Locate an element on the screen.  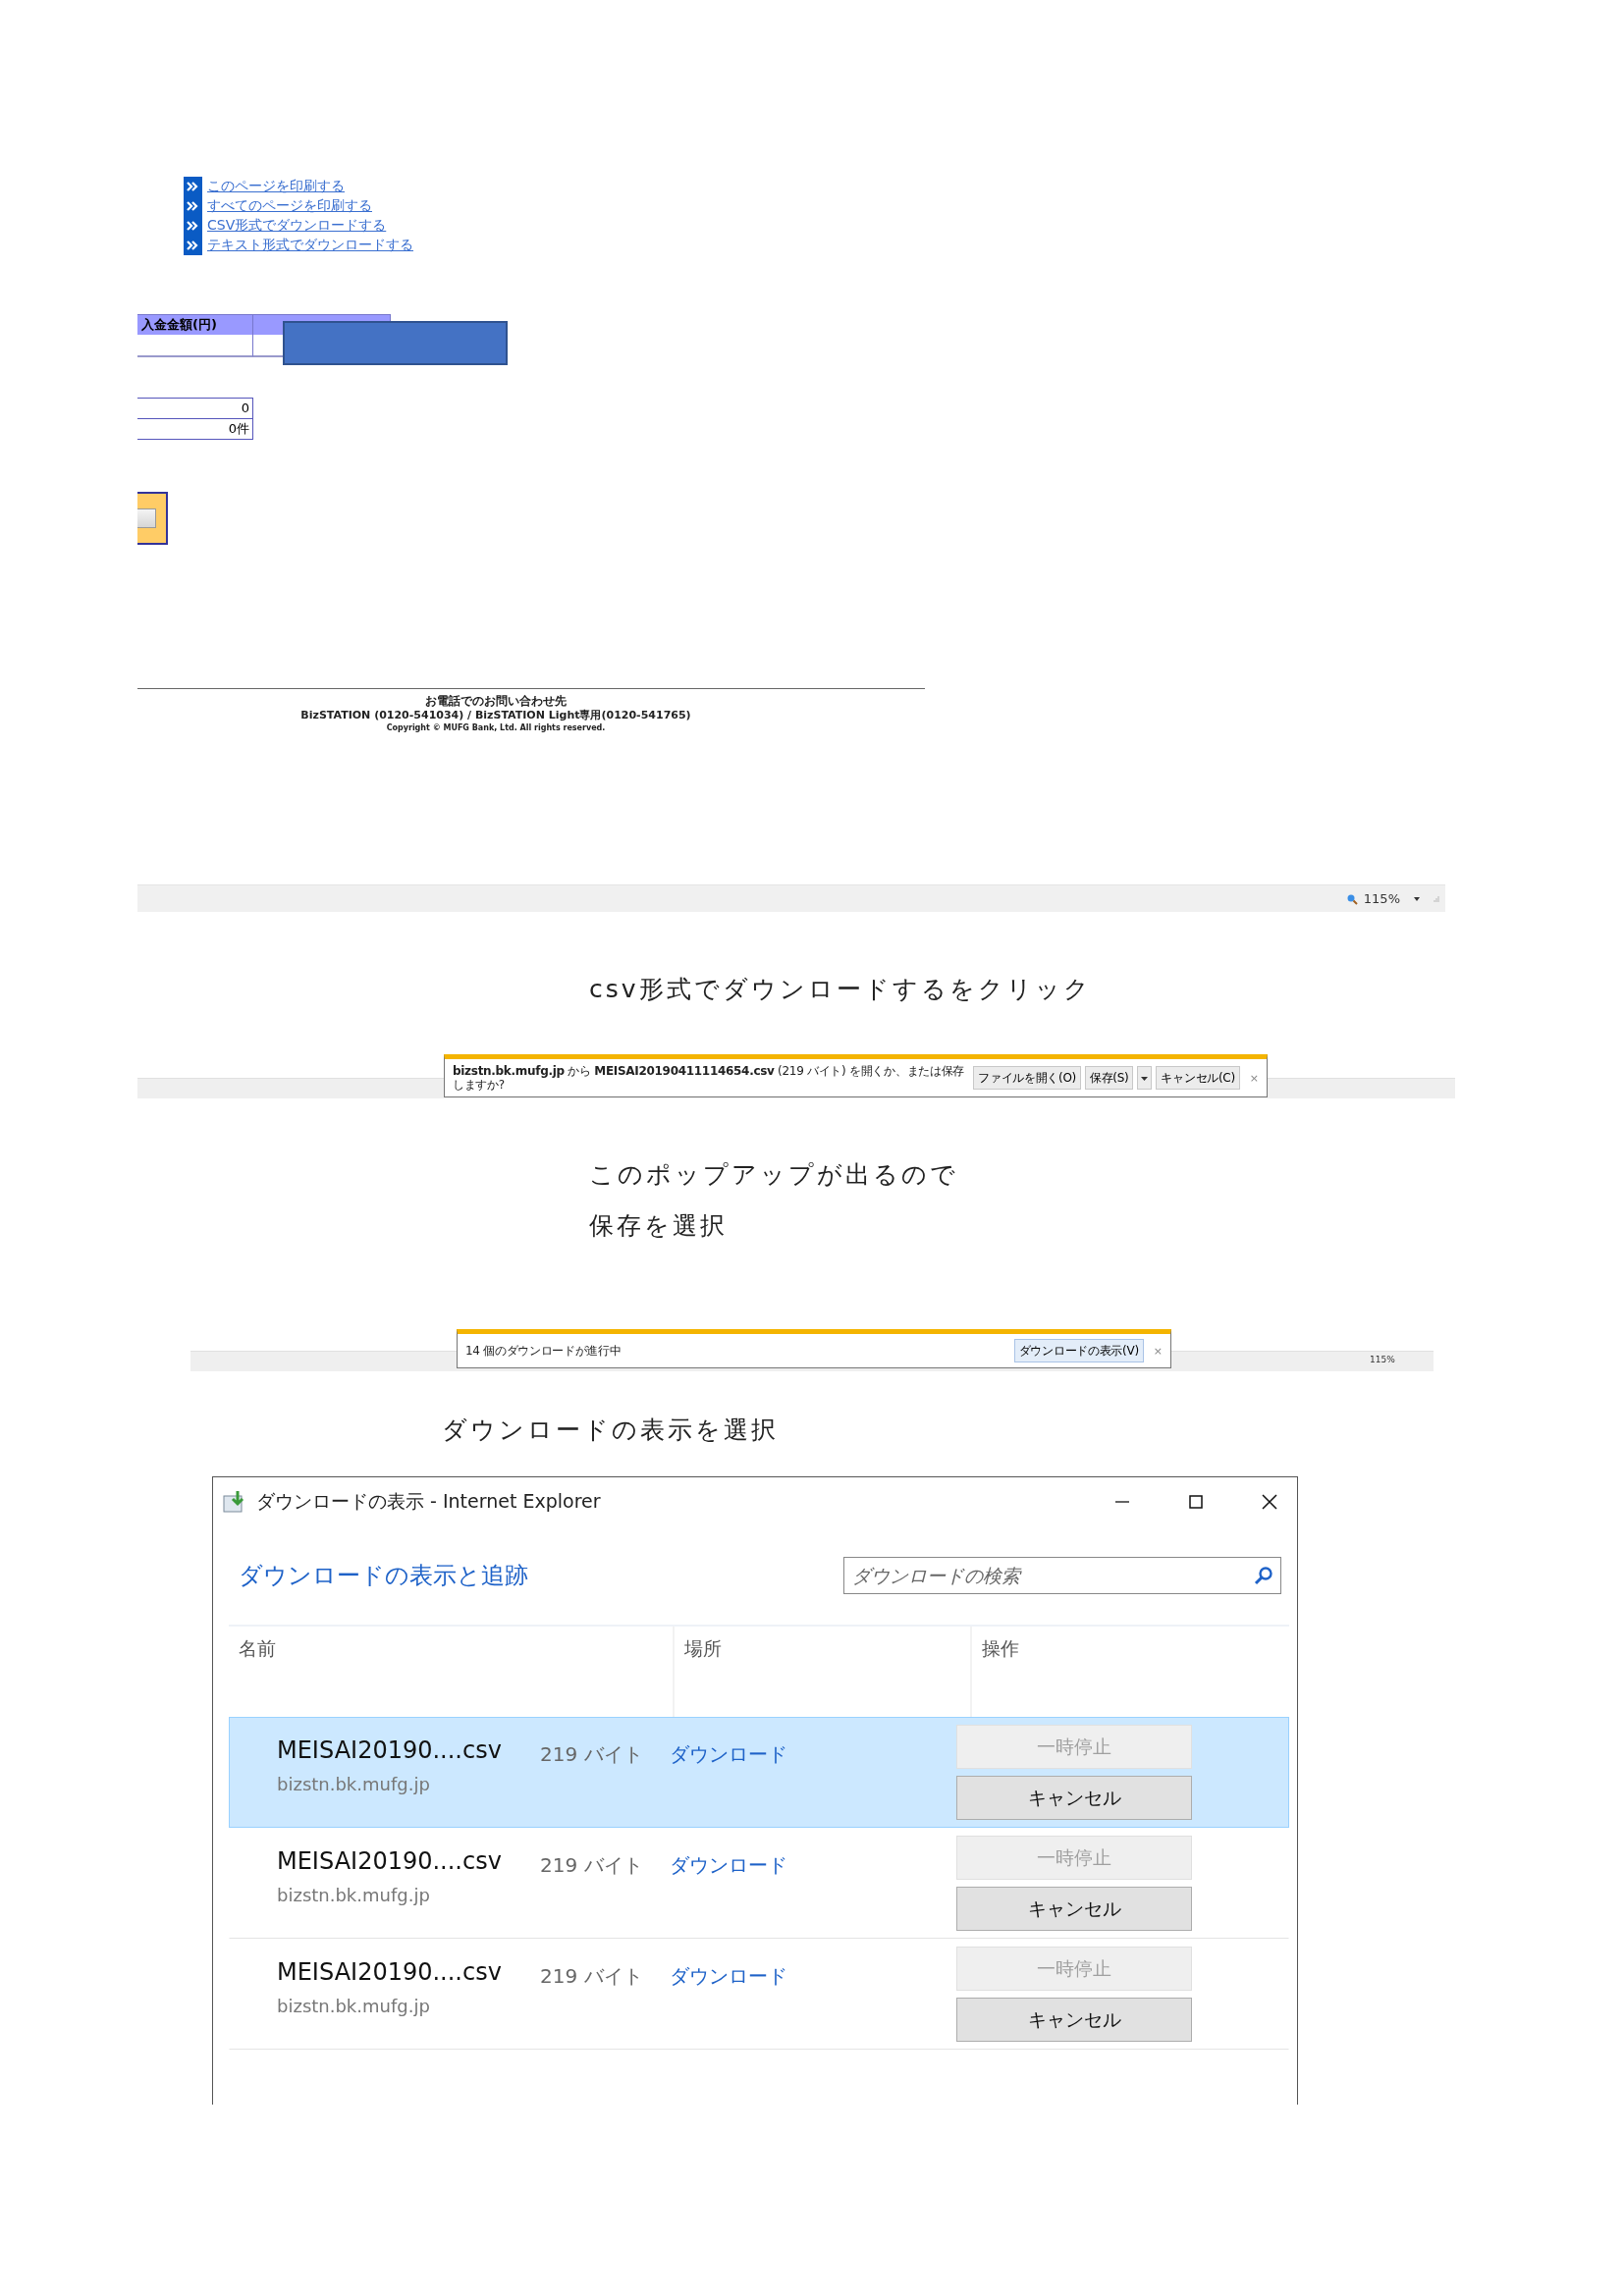
search-icon is located at coordinates (1263, 1576).